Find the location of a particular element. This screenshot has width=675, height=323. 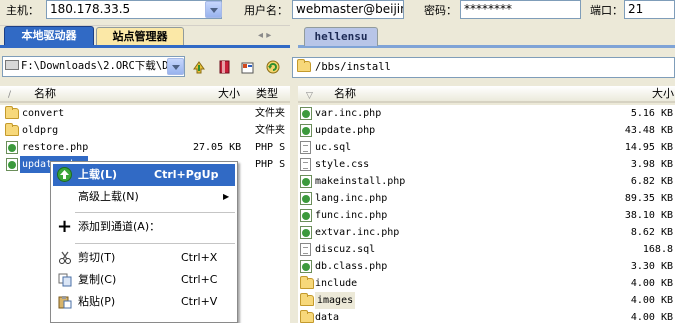

pane-splitter is located at coordinates (294, 204).